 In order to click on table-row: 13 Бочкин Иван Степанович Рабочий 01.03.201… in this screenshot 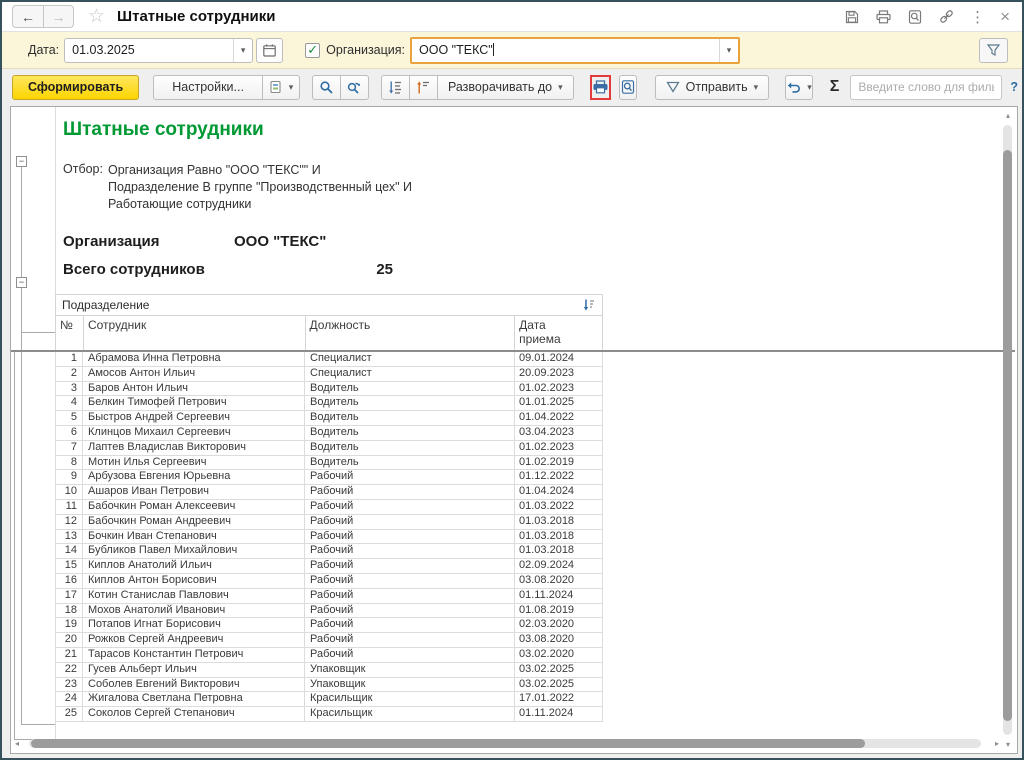, I will do `click(329, 537)`.